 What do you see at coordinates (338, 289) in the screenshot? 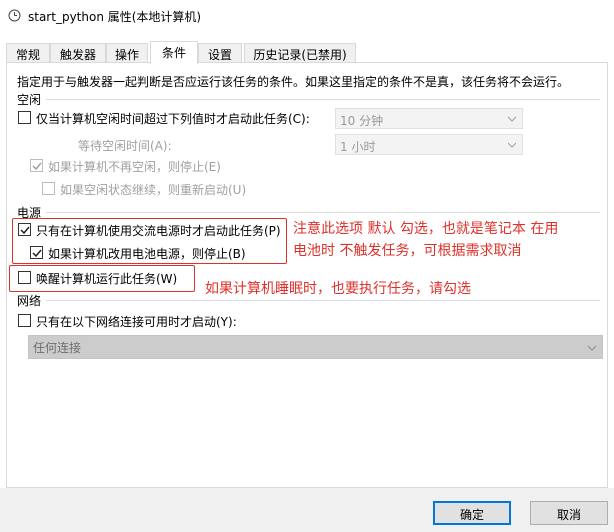
I see `wake-annotation: 如果计算机睡眠时，也要执行任务，请勾选` at bounding box center [338, 289].